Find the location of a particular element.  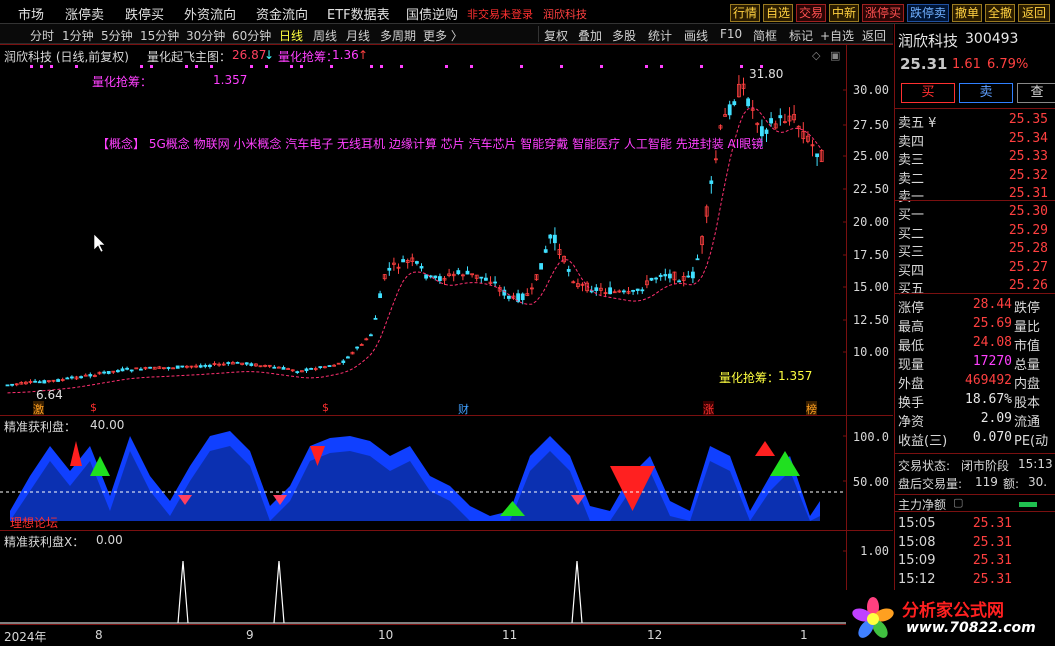

tick-row: 15:12 25.31 is located at coordinates (975, 581).